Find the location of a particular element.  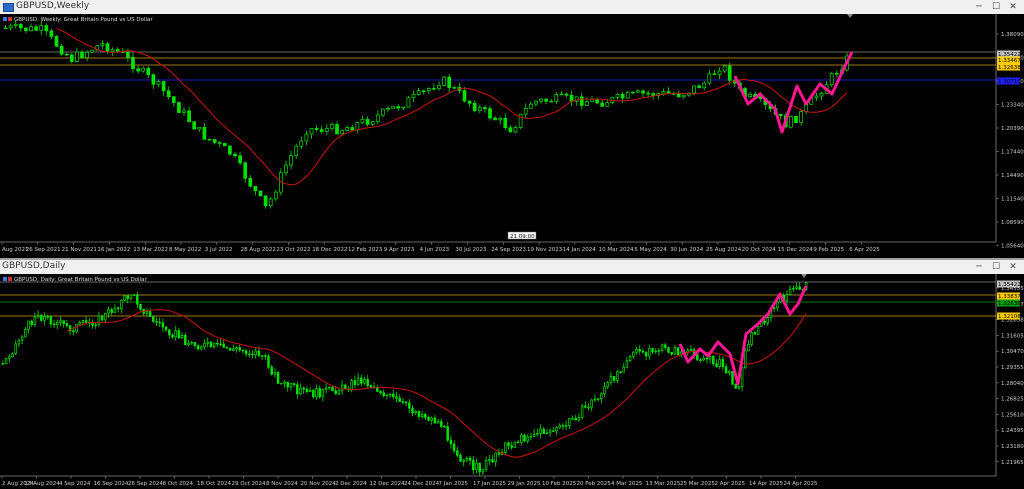

price-tick-label: 1.17440 is located at coordinates (1012, 153).